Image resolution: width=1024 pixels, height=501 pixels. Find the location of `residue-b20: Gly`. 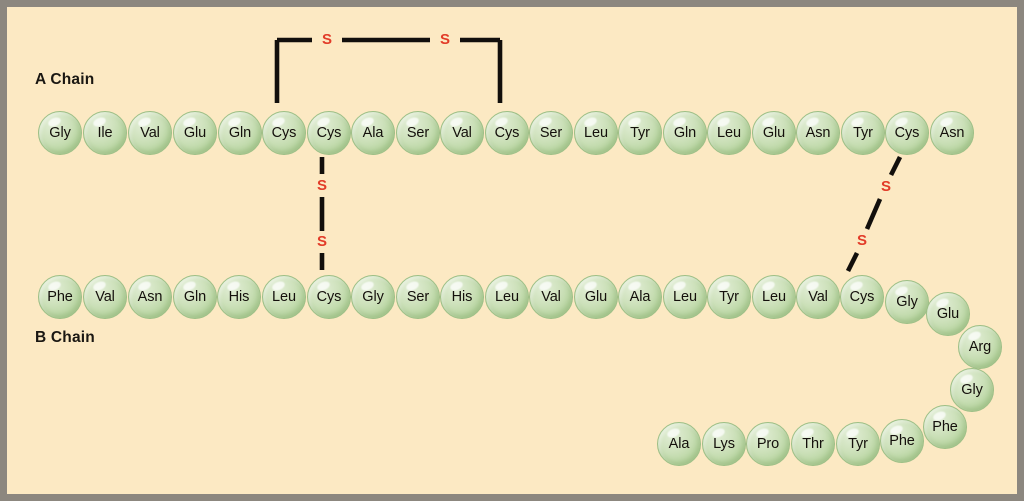

residue-b20: Gly is located at coordinates (907, 302).